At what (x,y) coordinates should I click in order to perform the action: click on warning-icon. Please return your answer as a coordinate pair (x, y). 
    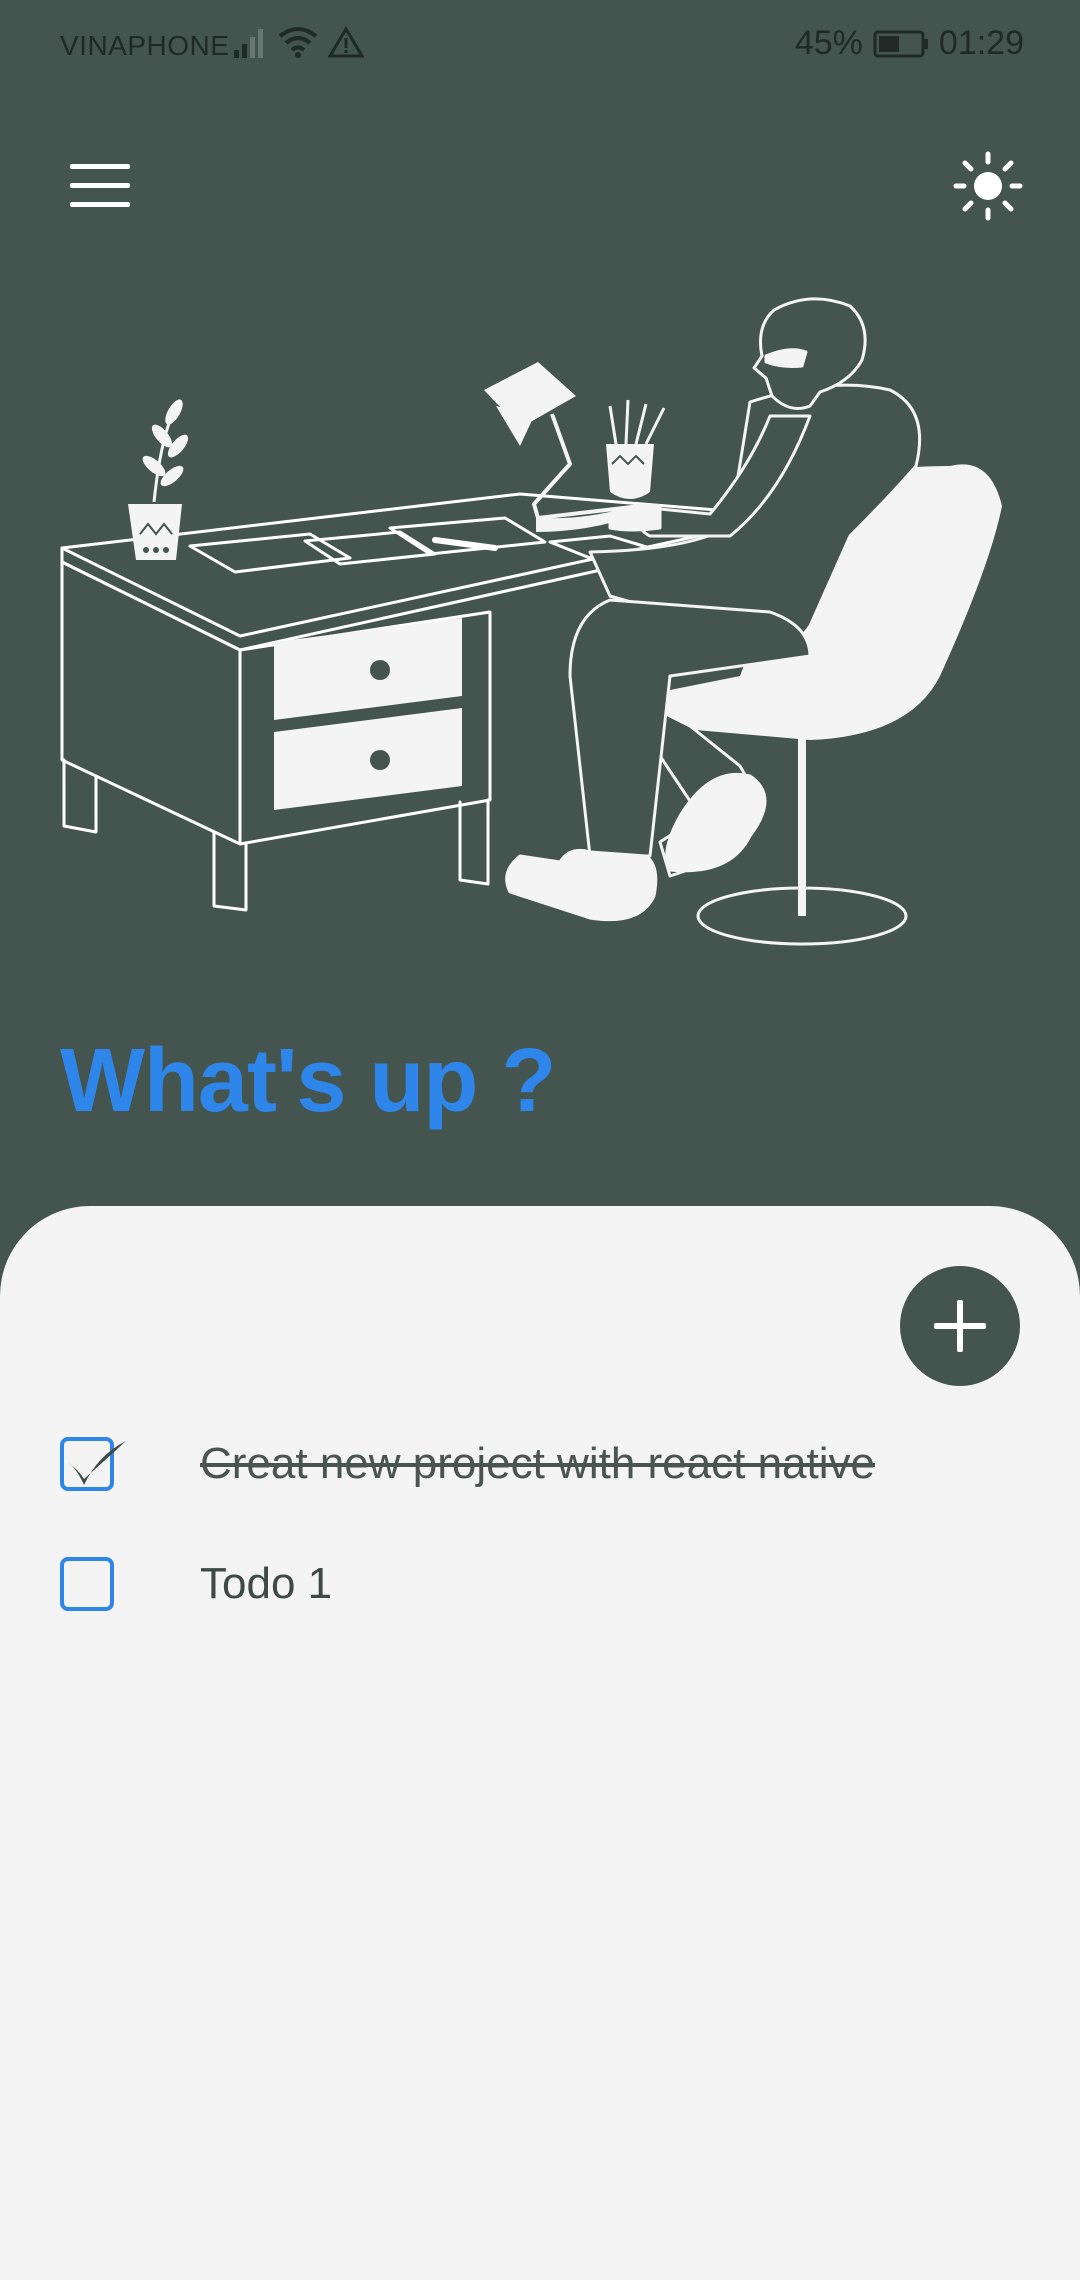
    Looking at the image, I should click on (346, 42).